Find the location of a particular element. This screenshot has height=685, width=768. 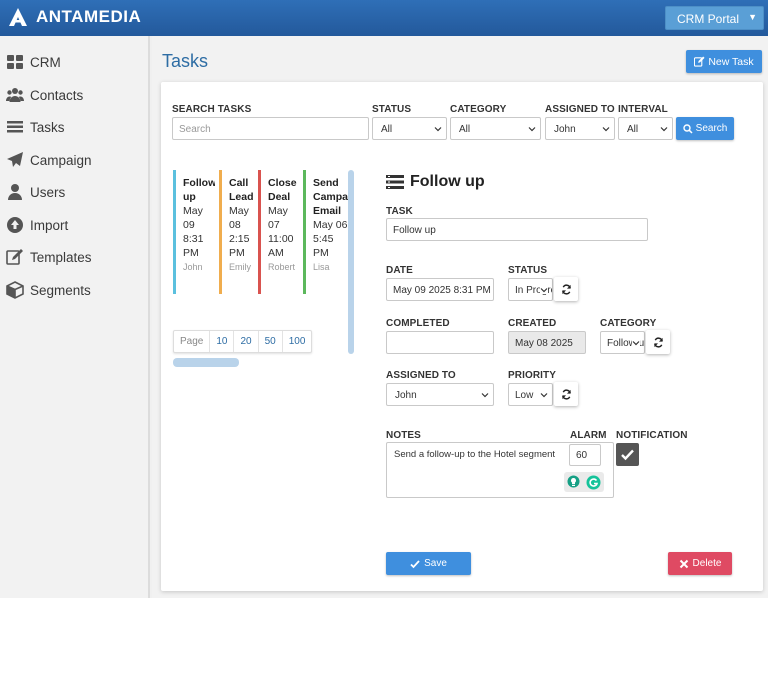

sidebar-item-label: Contacts is located at coordinates (57, 95).